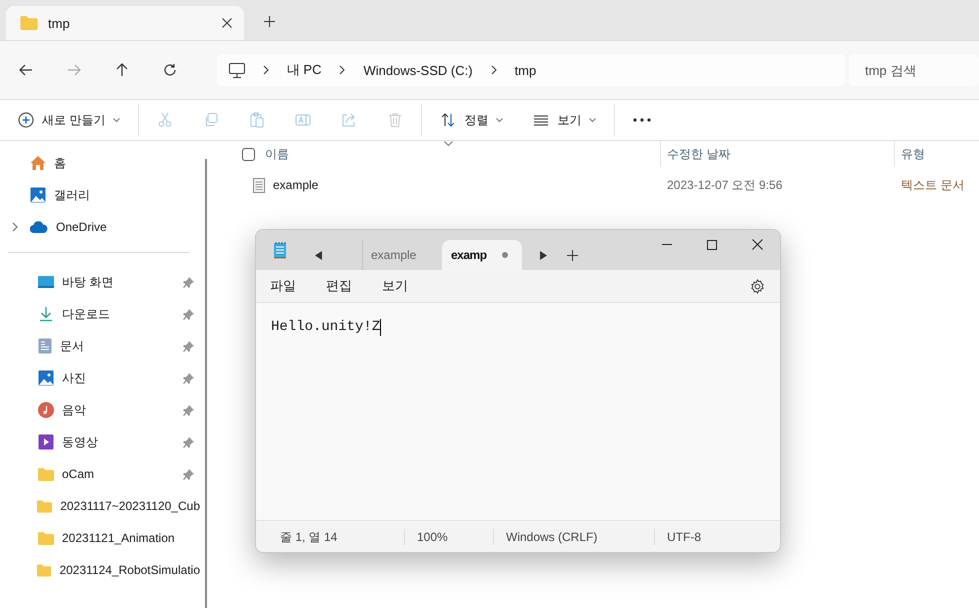 The height and width of the screenshot is (608, 979). I want to click on nav-item: 사진, so click(100, 378).